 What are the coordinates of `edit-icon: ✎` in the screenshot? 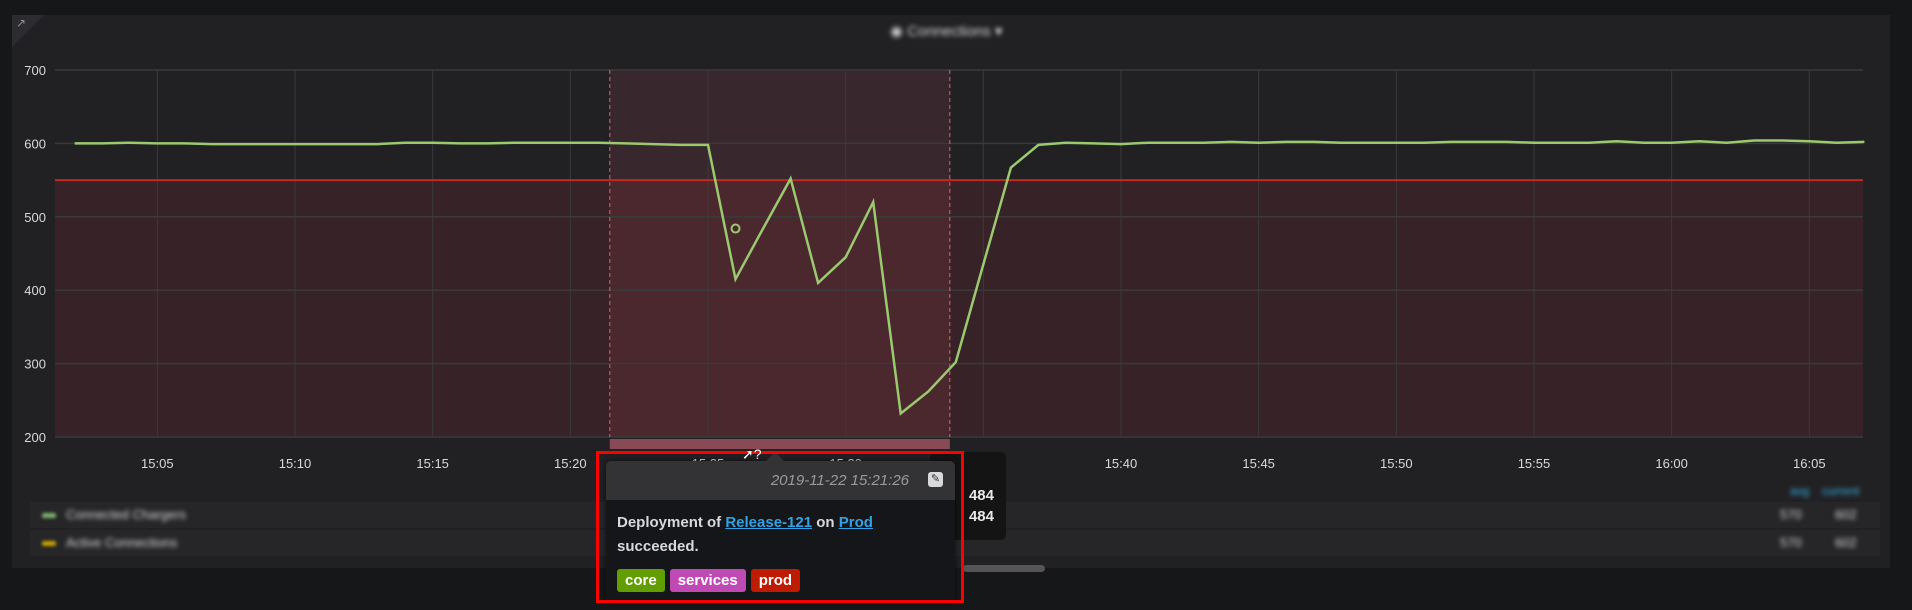 It's located at (935, 479).